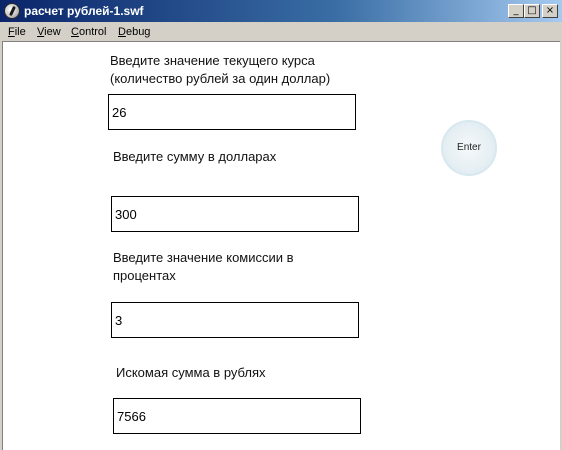  I want to click on window-title: расчет рублей-1.swf, so click(84, 11).